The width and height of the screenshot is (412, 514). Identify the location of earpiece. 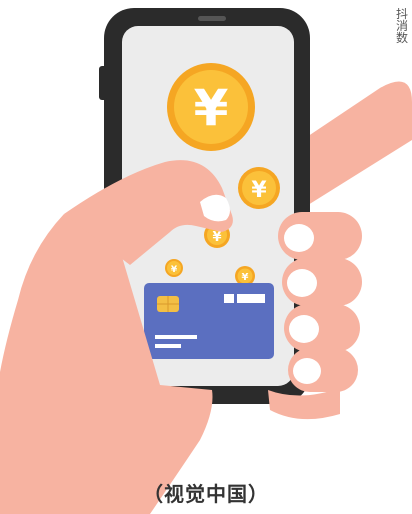
(212, 18).